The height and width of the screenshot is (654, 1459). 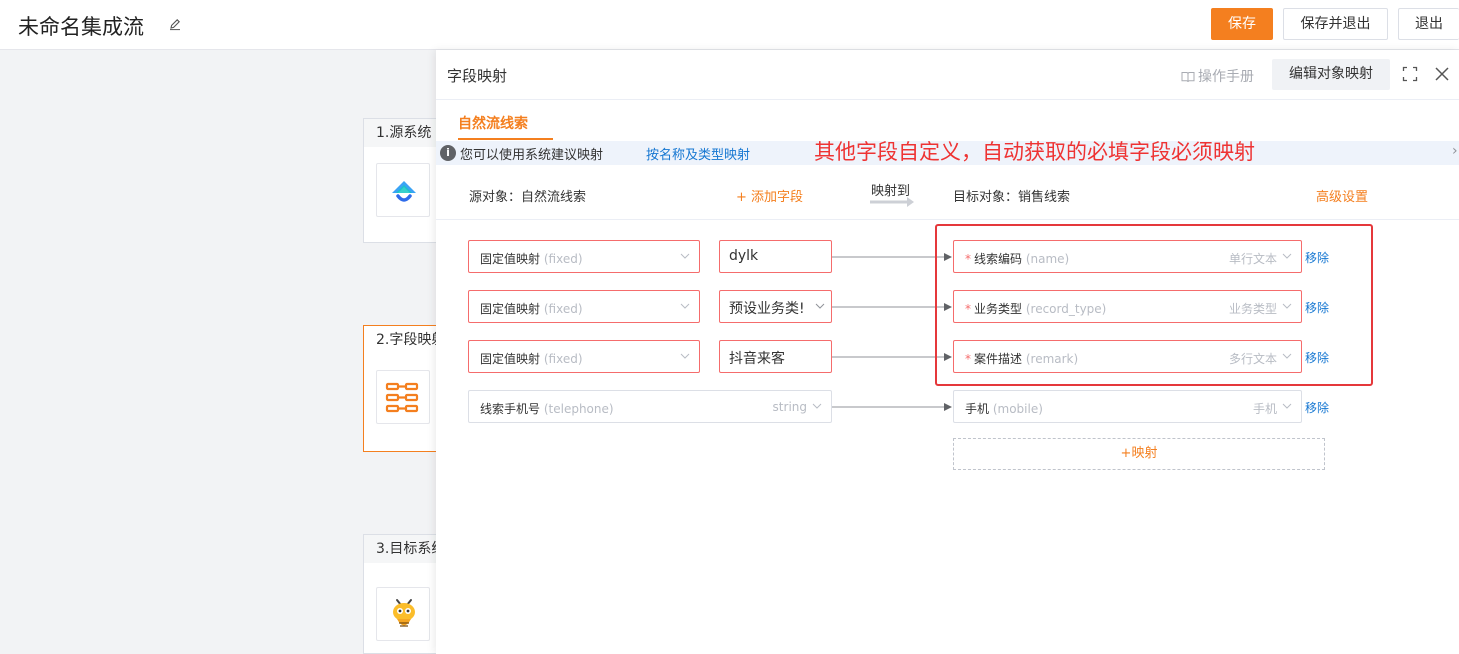 I want to click on annotation-highlight-frame, so click(x=1154, y=305).